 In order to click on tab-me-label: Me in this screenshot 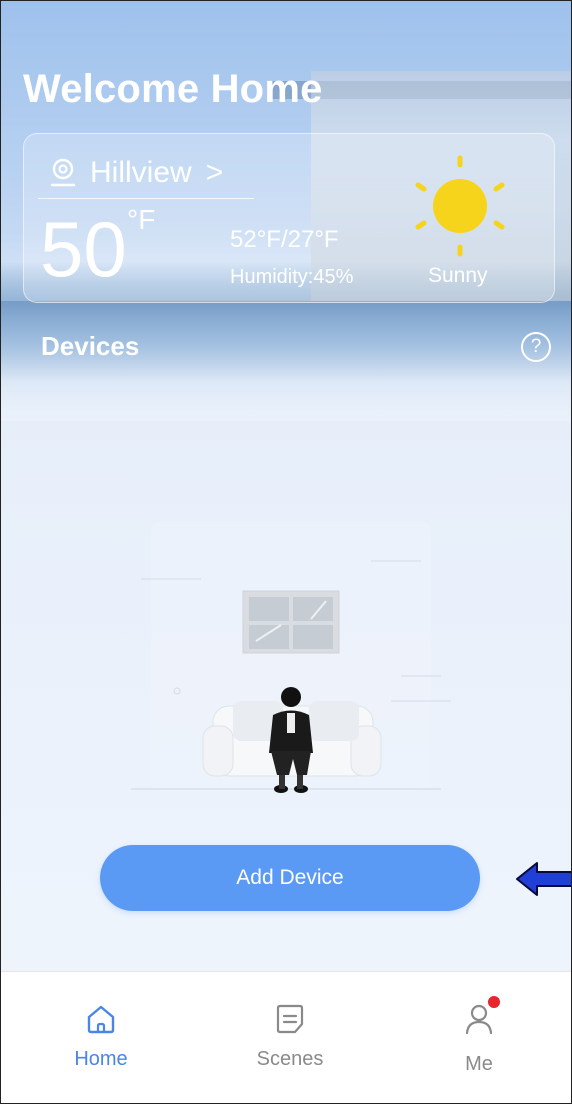, I will do `click(479, 1064)`.